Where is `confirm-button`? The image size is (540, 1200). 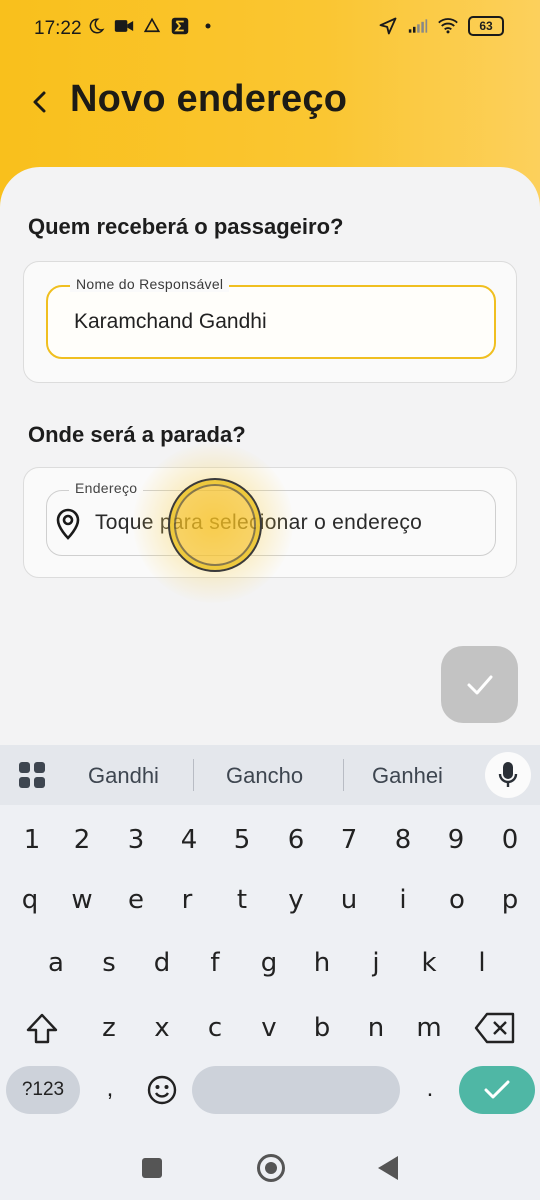 confirm-button is located at coordinates (479, 684).